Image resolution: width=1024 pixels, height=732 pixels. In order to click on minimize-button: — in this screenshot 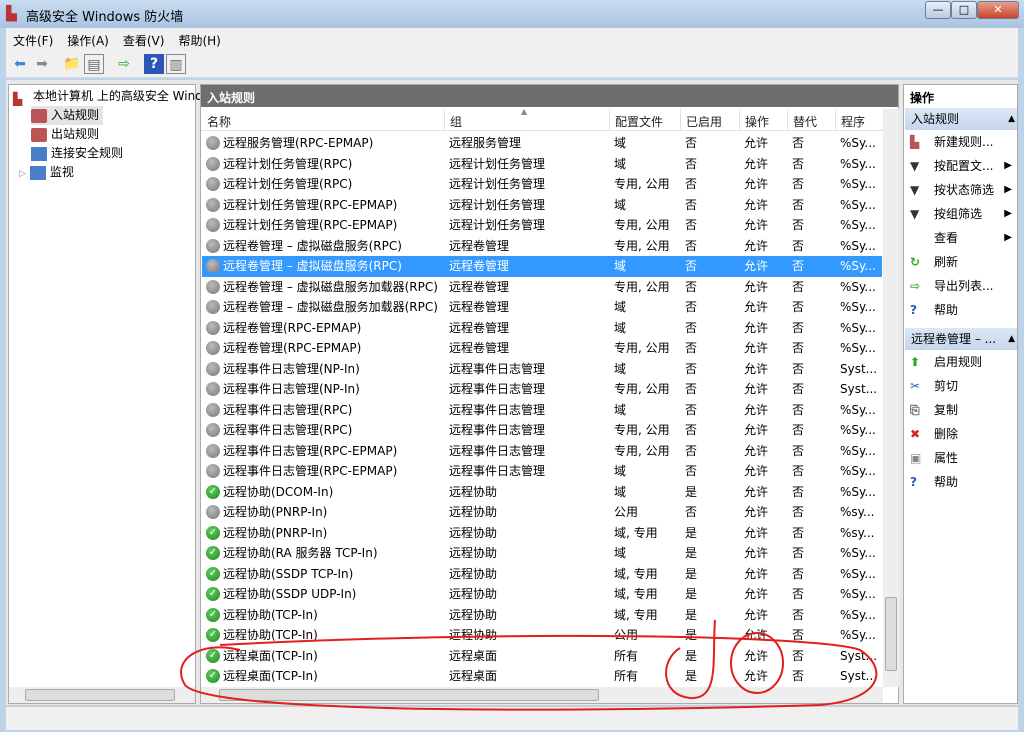, I will do `click(938, 10)`.